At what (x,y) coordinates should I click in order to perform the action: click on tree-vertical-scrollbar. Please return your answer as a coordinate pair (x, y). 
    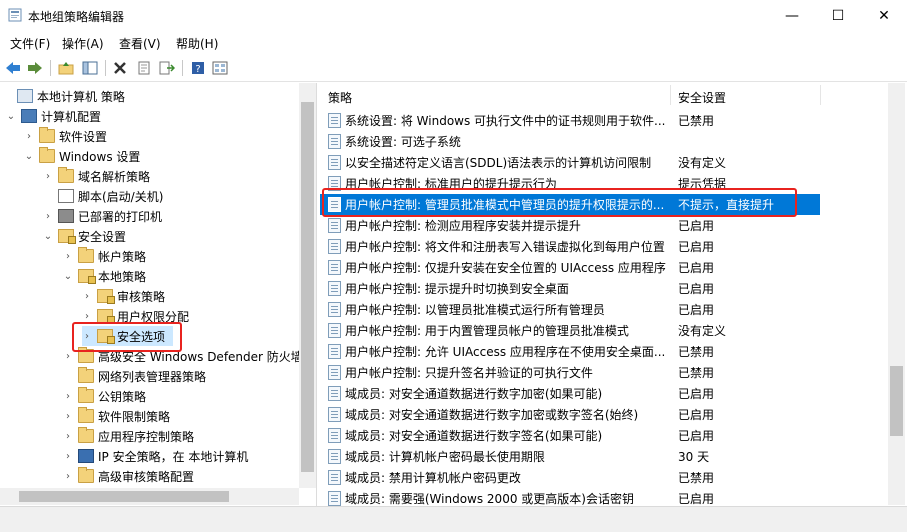
    Looking at the image, I should click on (307, 285).